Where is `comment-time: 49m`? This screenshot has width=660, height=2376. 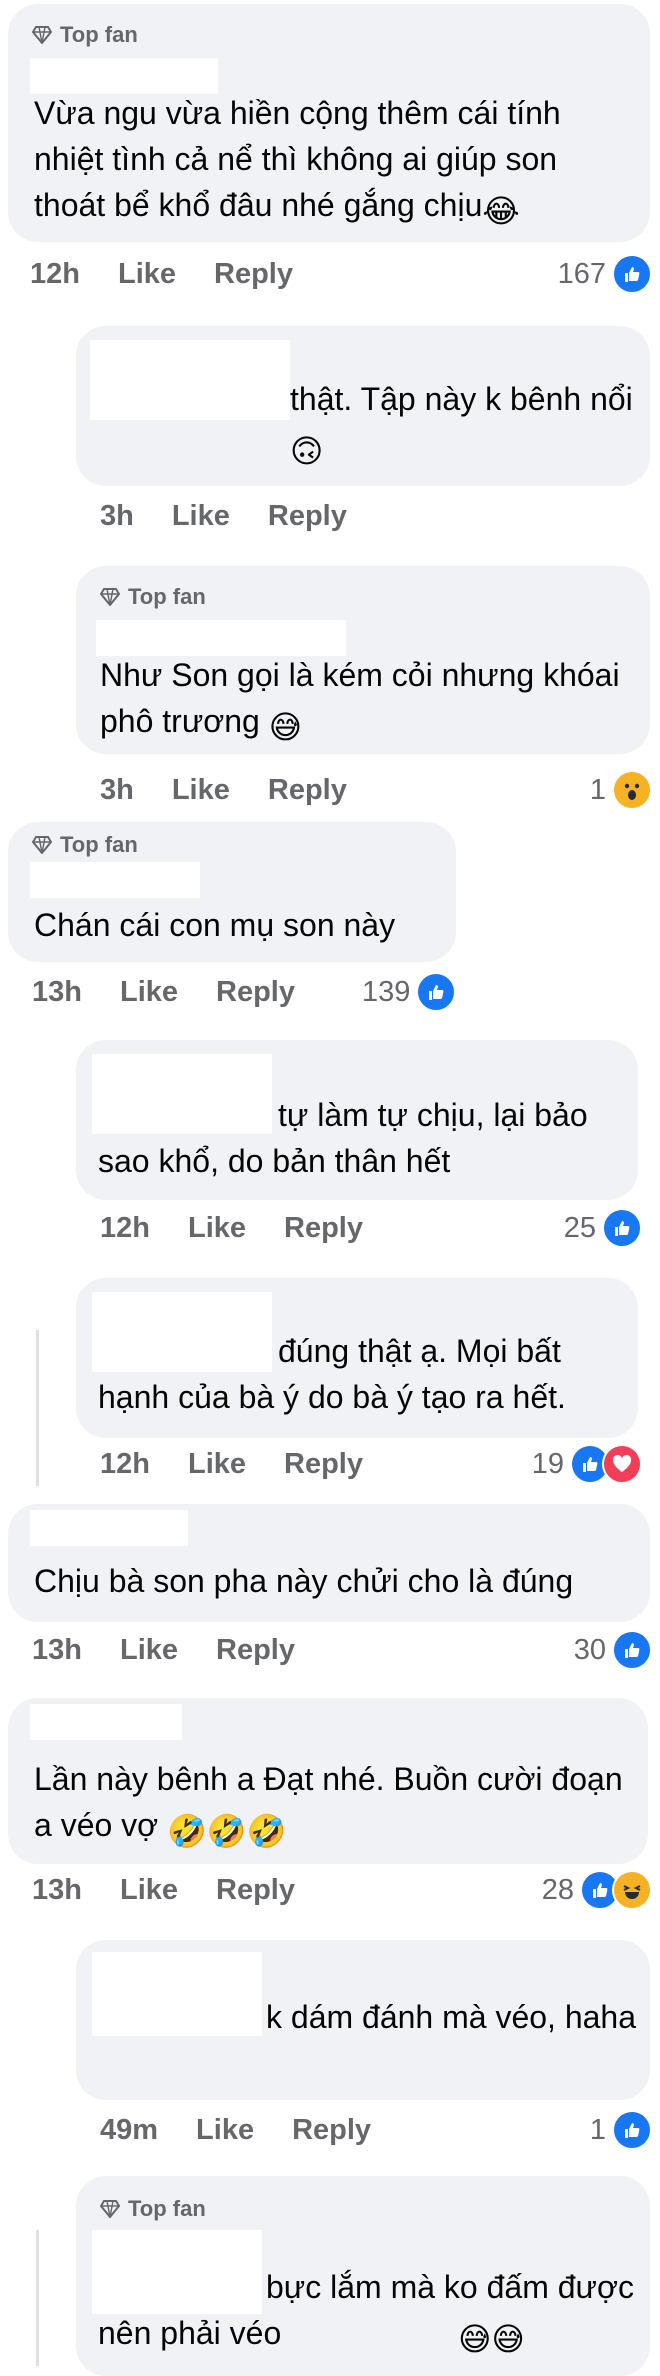 comment-time: 49m is located at coordinates (129, 2130).